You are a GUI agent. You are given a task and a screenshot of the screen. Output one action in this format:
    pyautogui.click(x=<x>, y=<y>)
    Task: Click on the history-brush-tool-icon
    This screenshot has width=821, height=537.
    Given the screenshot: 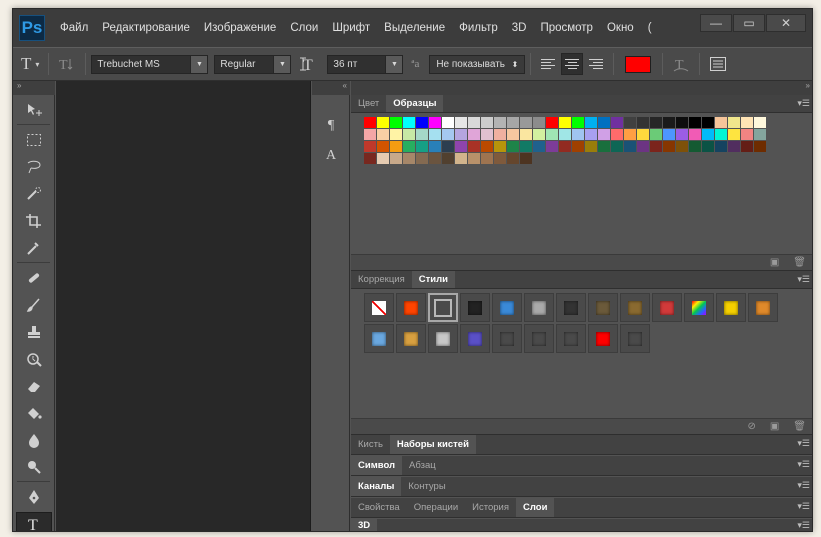 What is the action you would take?
    pyautogui.click(x=34, y=359)
    